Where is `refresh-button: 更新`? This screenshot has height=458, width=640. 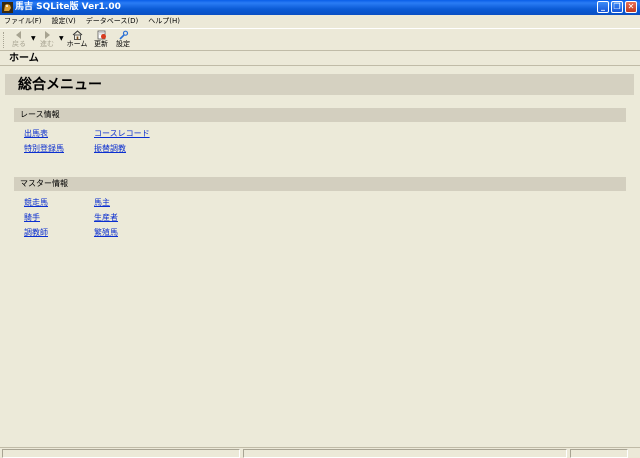 refresh-button: 更新 is located at coordinates (101, 40).